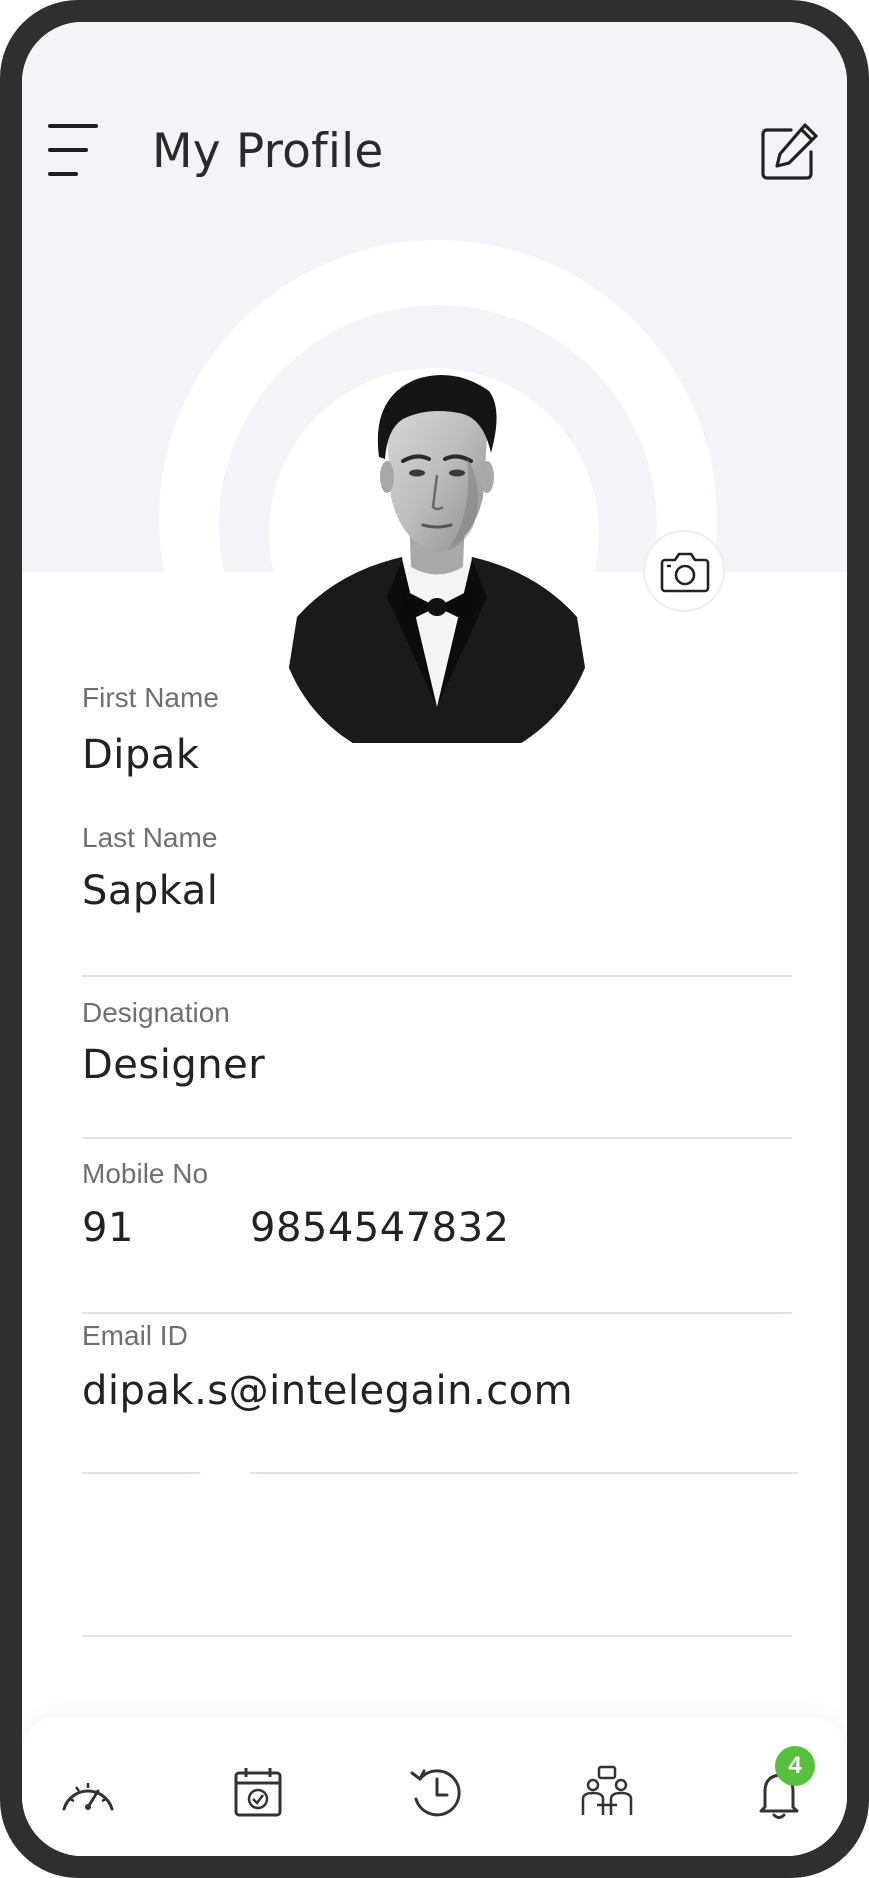 The height and width of the screenshot is (1878, 869). What do you see at coordinates (437, 1138) in the screenshot?
I see `divider-last` at bounding box center [437, 1138].